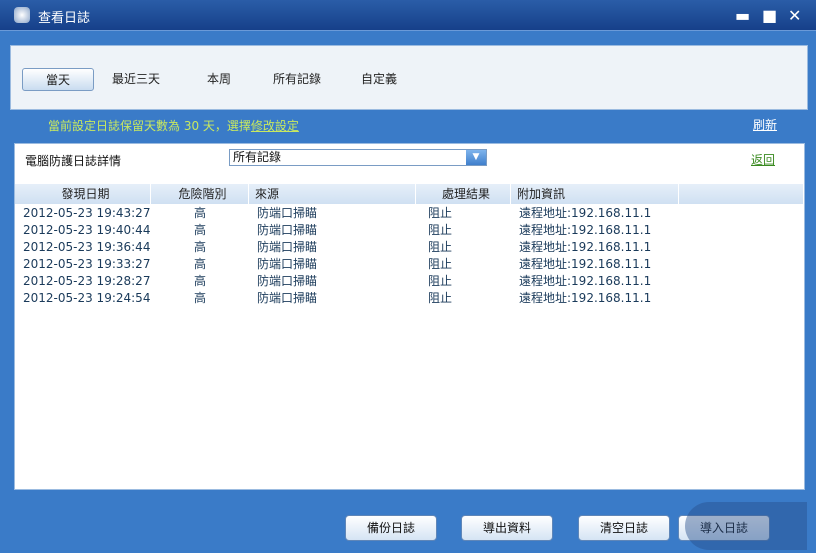 The width and height of the screenshot is (816, 553). I want to click on chevron-down-icon: ▼, so click(476, 157).